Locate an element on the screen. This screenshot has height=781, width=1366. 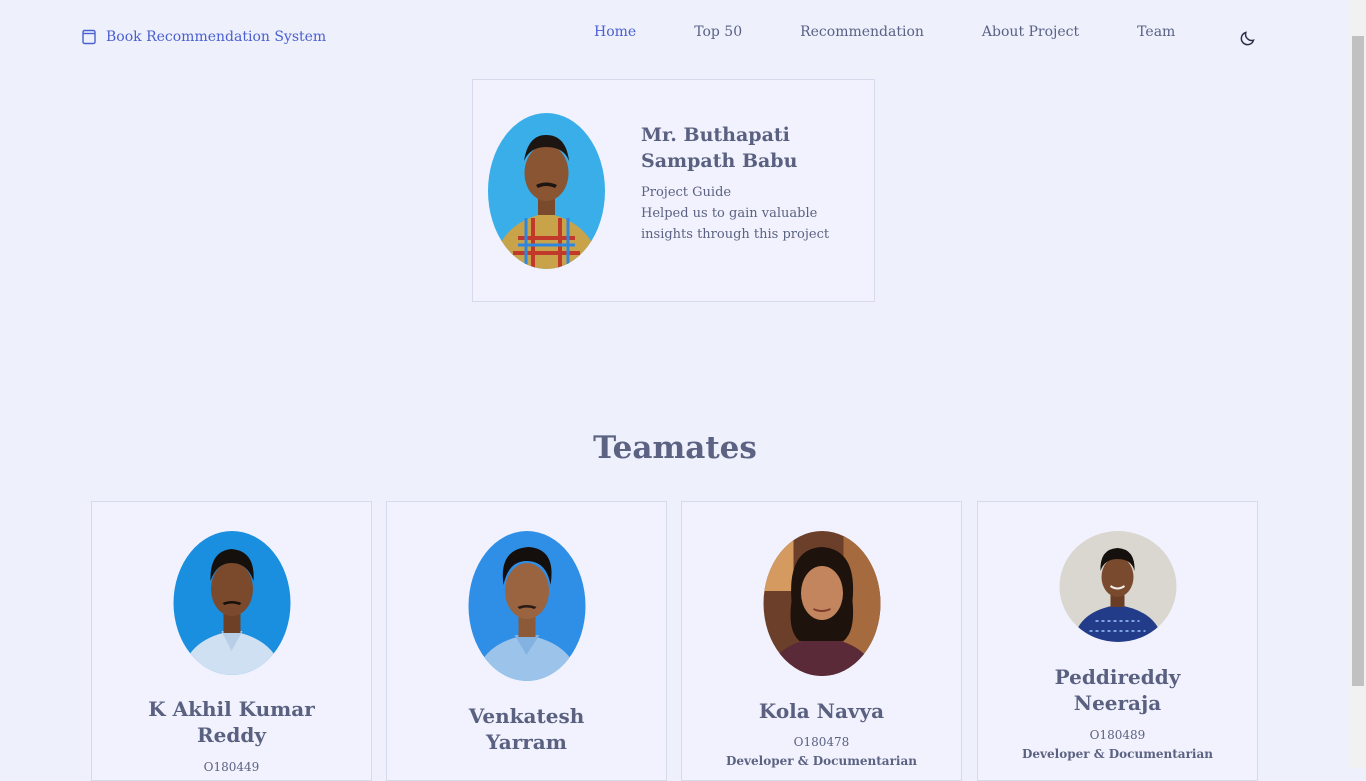
member-name-line1: Venkatesh is located at coordinates (526, 716).